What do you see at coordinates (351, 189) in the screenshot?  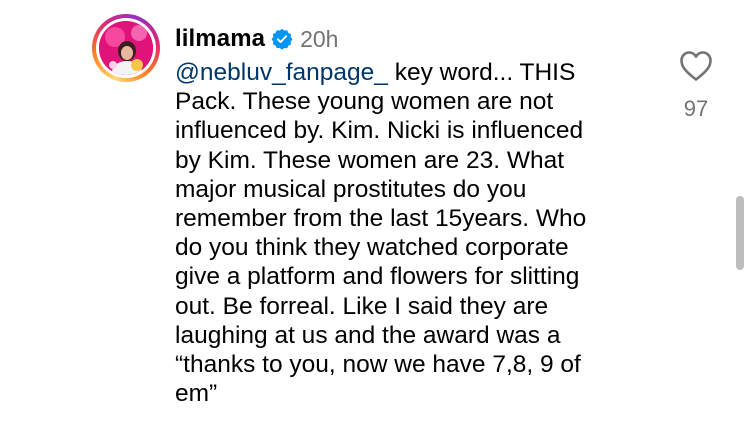 I see `comment-line: major musical prostitutes do you` at bounding box center [351, 189].